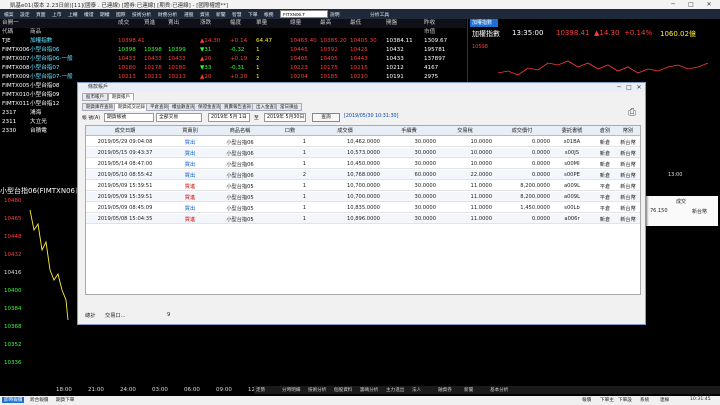 Image resolution: width=720 pixels, height=405 pixels. I want to click on dialog-close-button: ✕, so click(639, 87).